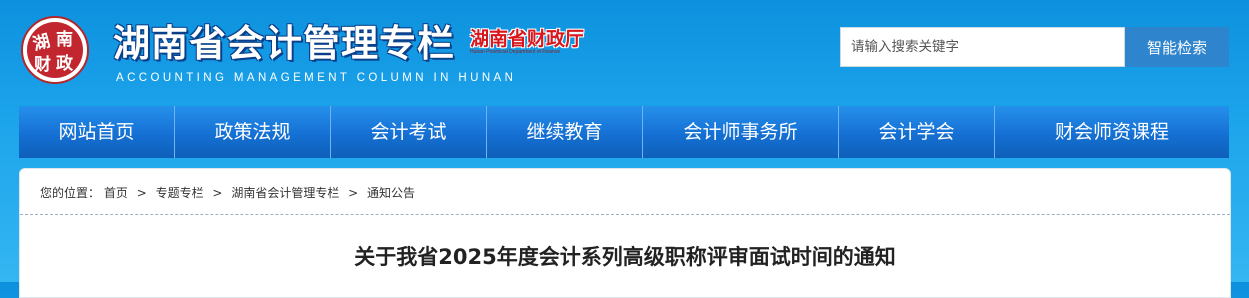 Image resolution: width=1249 pixels, height=298 pixels. What do you see at coordinates (1177, 47) in the screenshot?
I see `search-button: 智能检索` at bounding box center [1177, 47].